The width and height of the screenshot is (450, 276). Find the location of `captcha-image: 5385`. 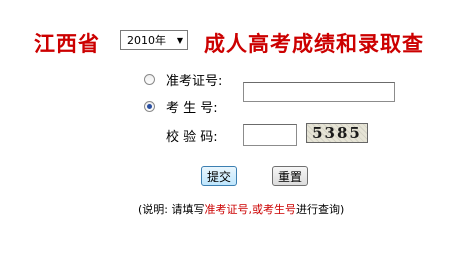

captcha-image: 5385 is located at coordinates (337, 133).